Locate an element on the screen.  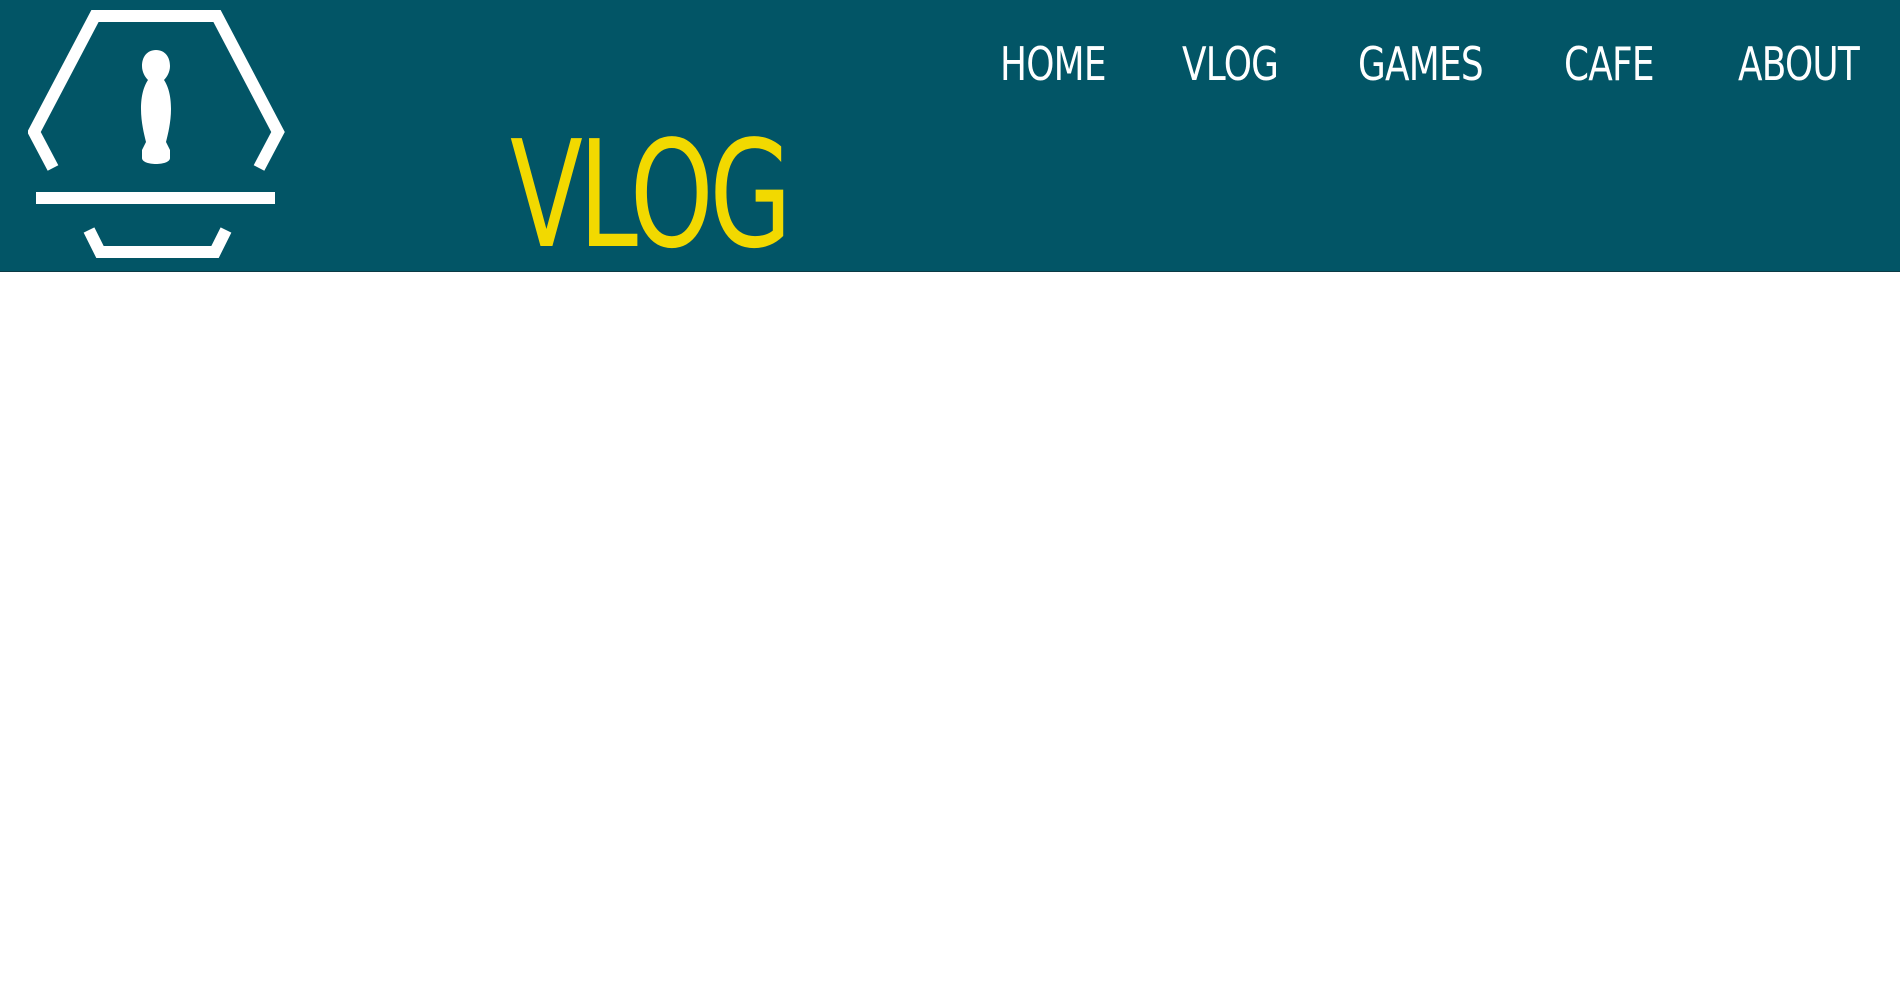
nav-about-link: ABOUT is located at coordinates (1799, 64).